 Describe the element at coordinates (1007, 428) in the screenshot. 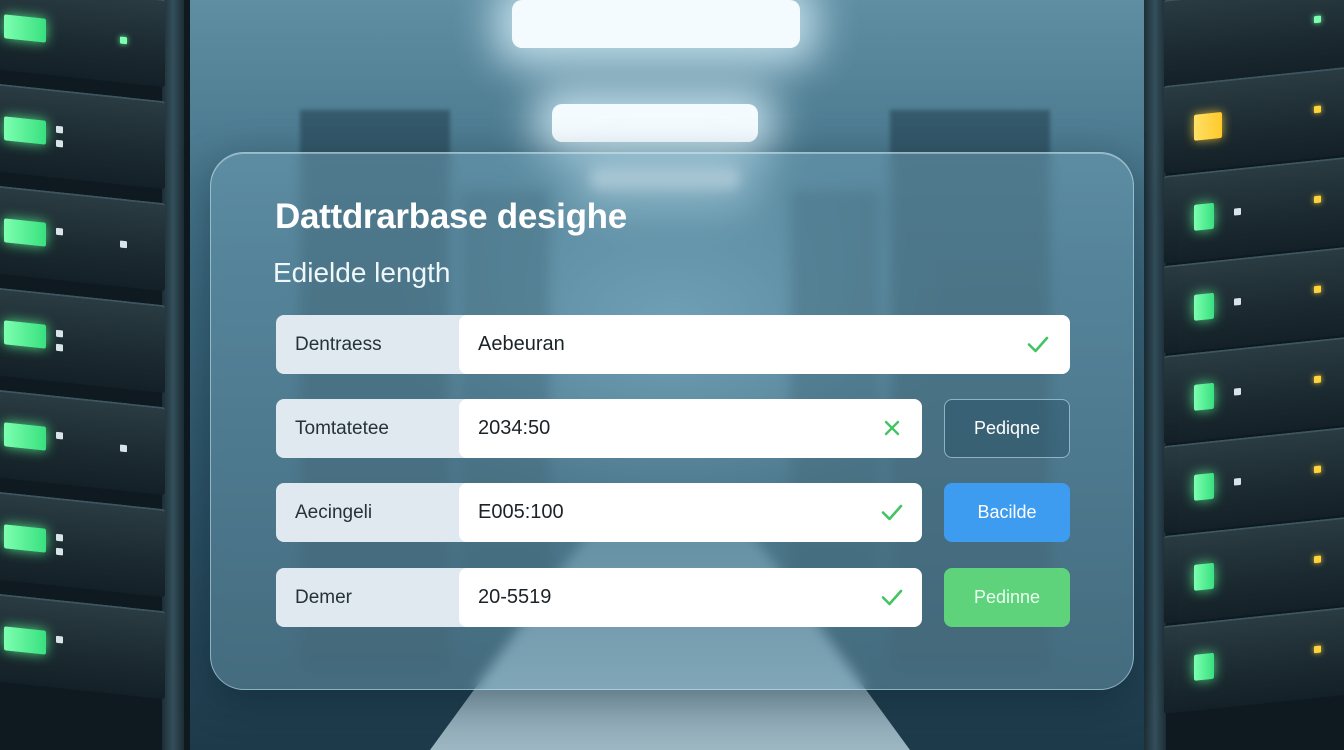

I see `action-button: Pediqne` at that location.